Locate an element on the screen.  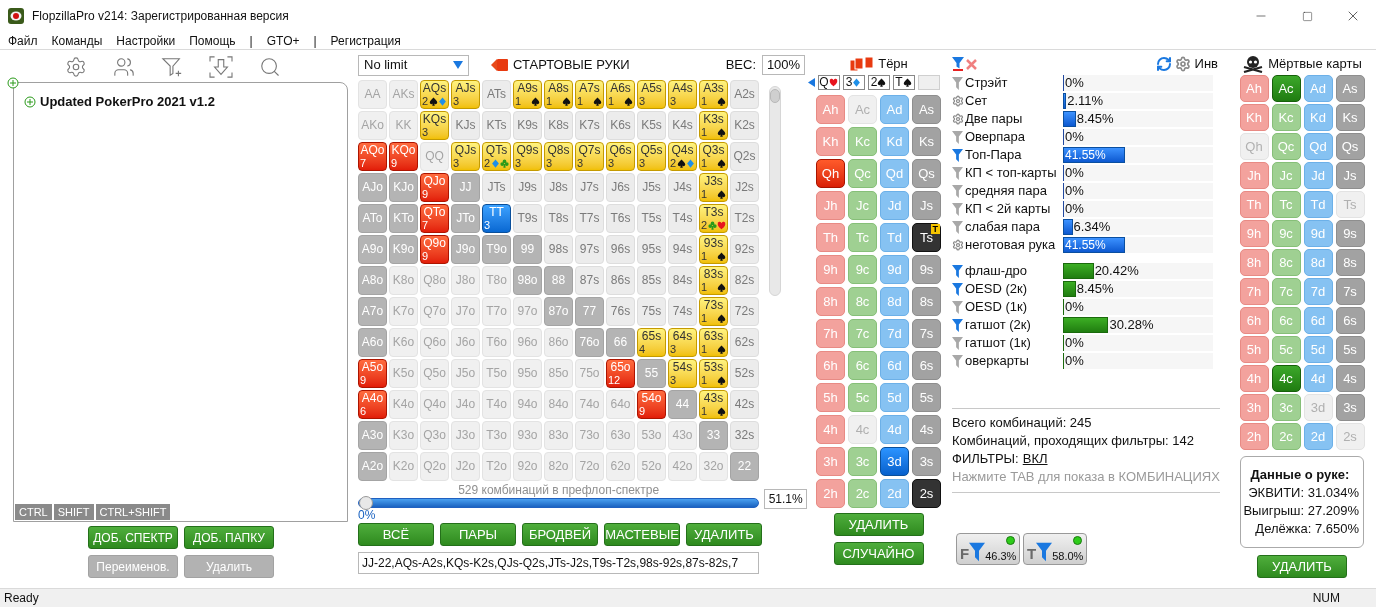
hand-cell: A4s 3 is located at coordinates (682, 94).